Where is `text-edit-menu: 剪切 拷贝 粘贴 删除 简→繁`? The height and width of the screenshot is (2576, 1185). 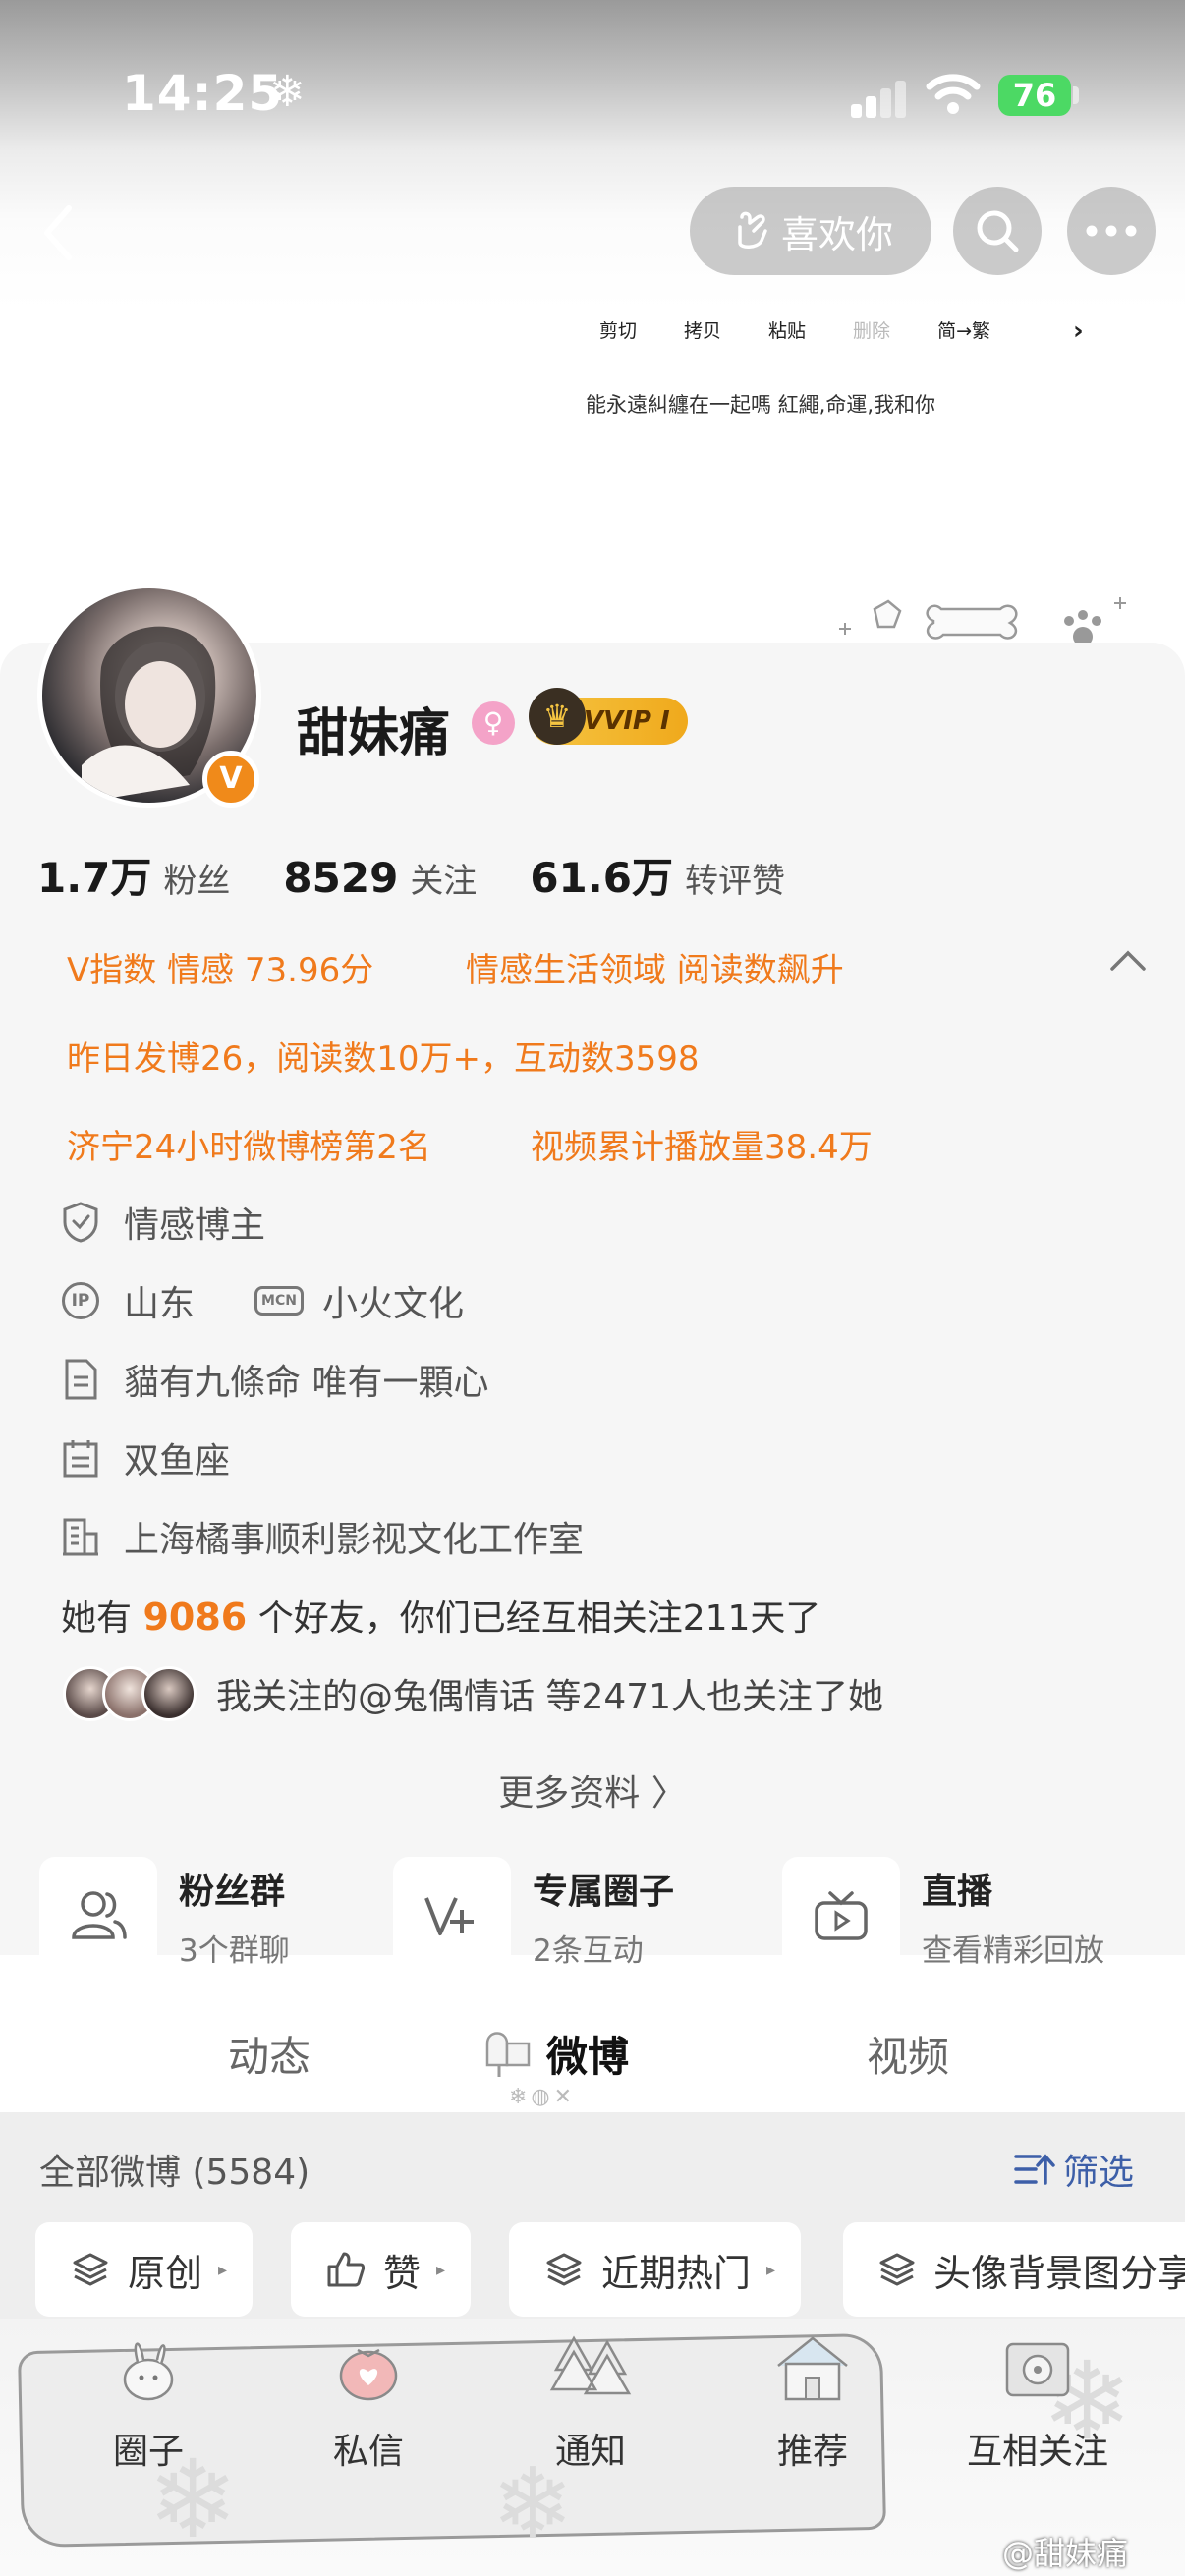
text-edit-menu: 剪切 拷贝 粘贴 删除 简→繁 is located at coordinates (819, 329).